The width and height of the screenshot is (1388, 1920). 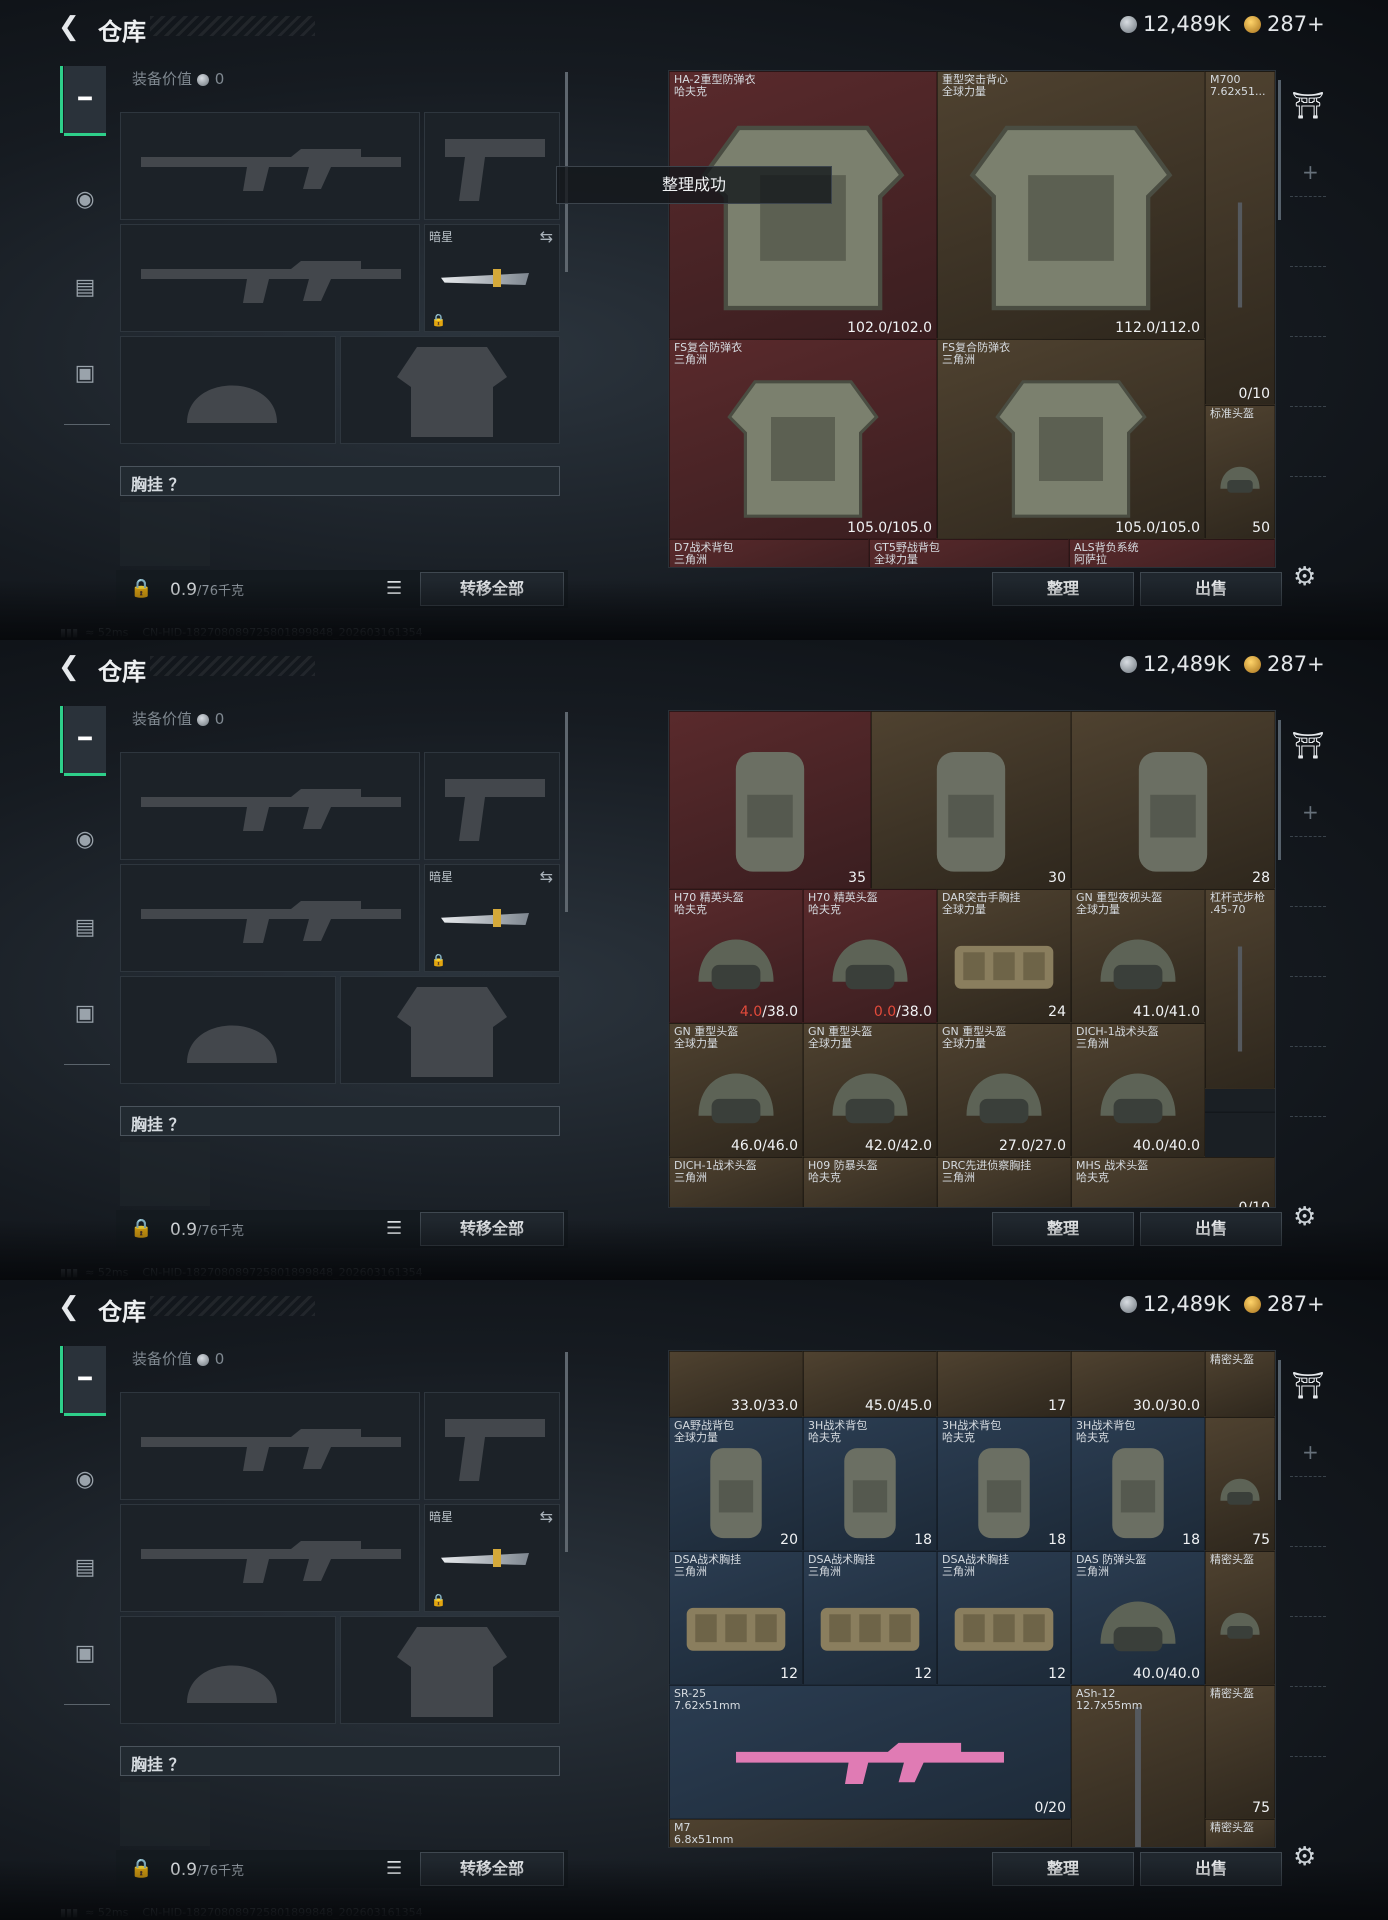 What do you see at coordinates (803, 205) in the screenshot?
I see `item-cell: HA-2重型防弹衣 哈夫克 102.0/102.0` at bounding box center [803, 205].